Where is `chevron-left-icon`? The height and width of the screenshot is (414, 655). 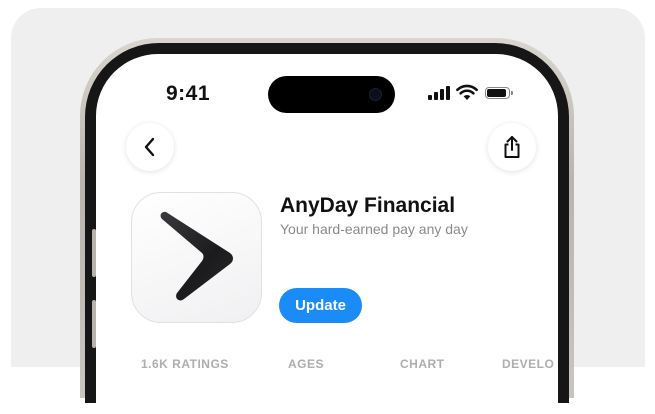 chevron-left-icon is located at coordinates (149, 147).